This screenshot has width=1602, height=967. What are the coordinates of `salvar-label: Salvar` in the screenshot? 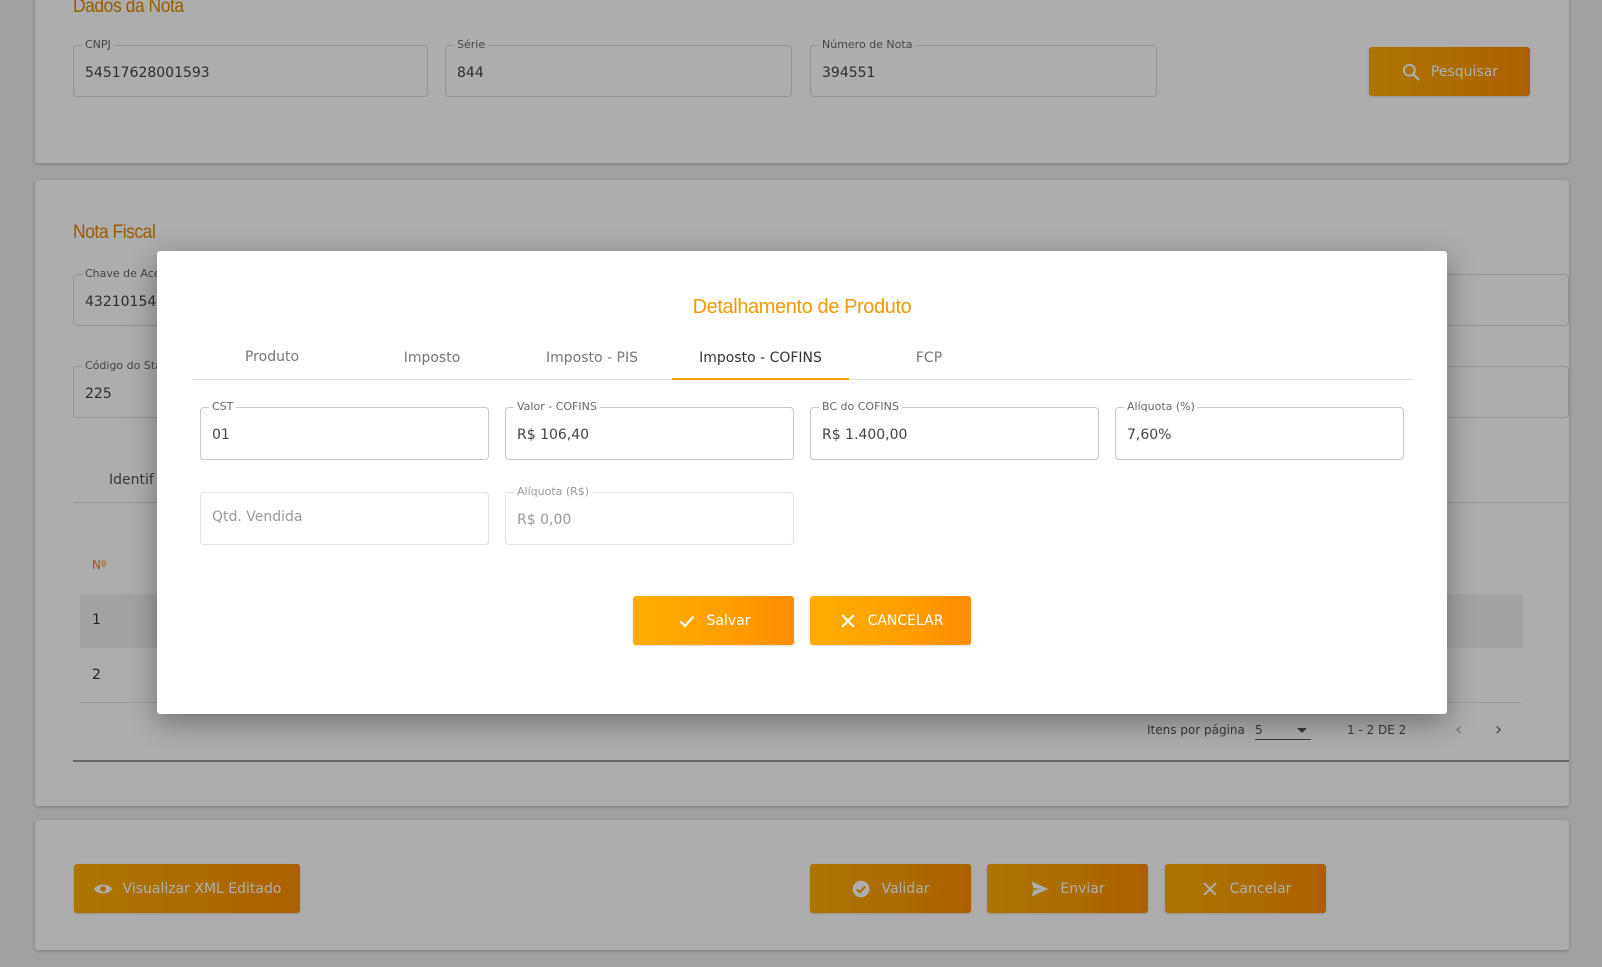 It's located at (728, 620).